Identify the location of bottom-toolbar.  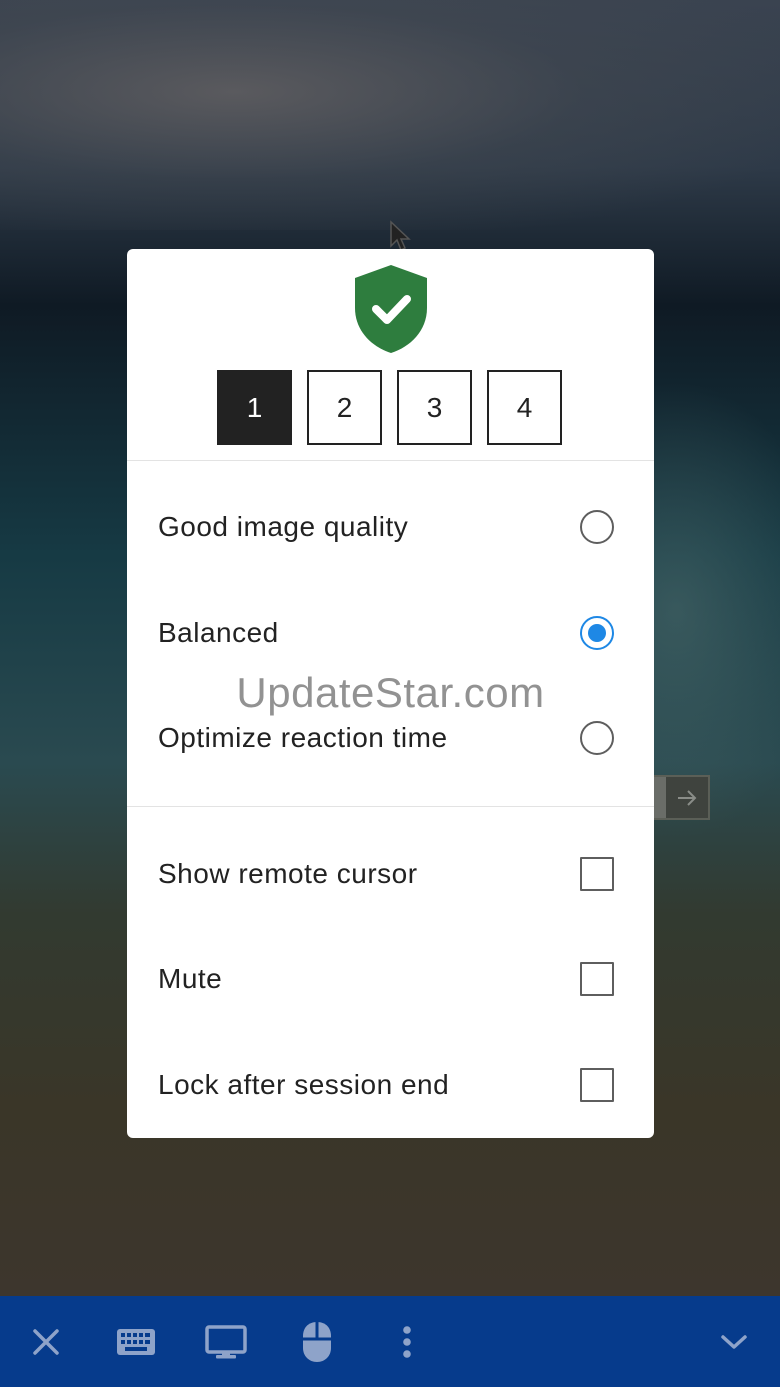
(390, 1341).